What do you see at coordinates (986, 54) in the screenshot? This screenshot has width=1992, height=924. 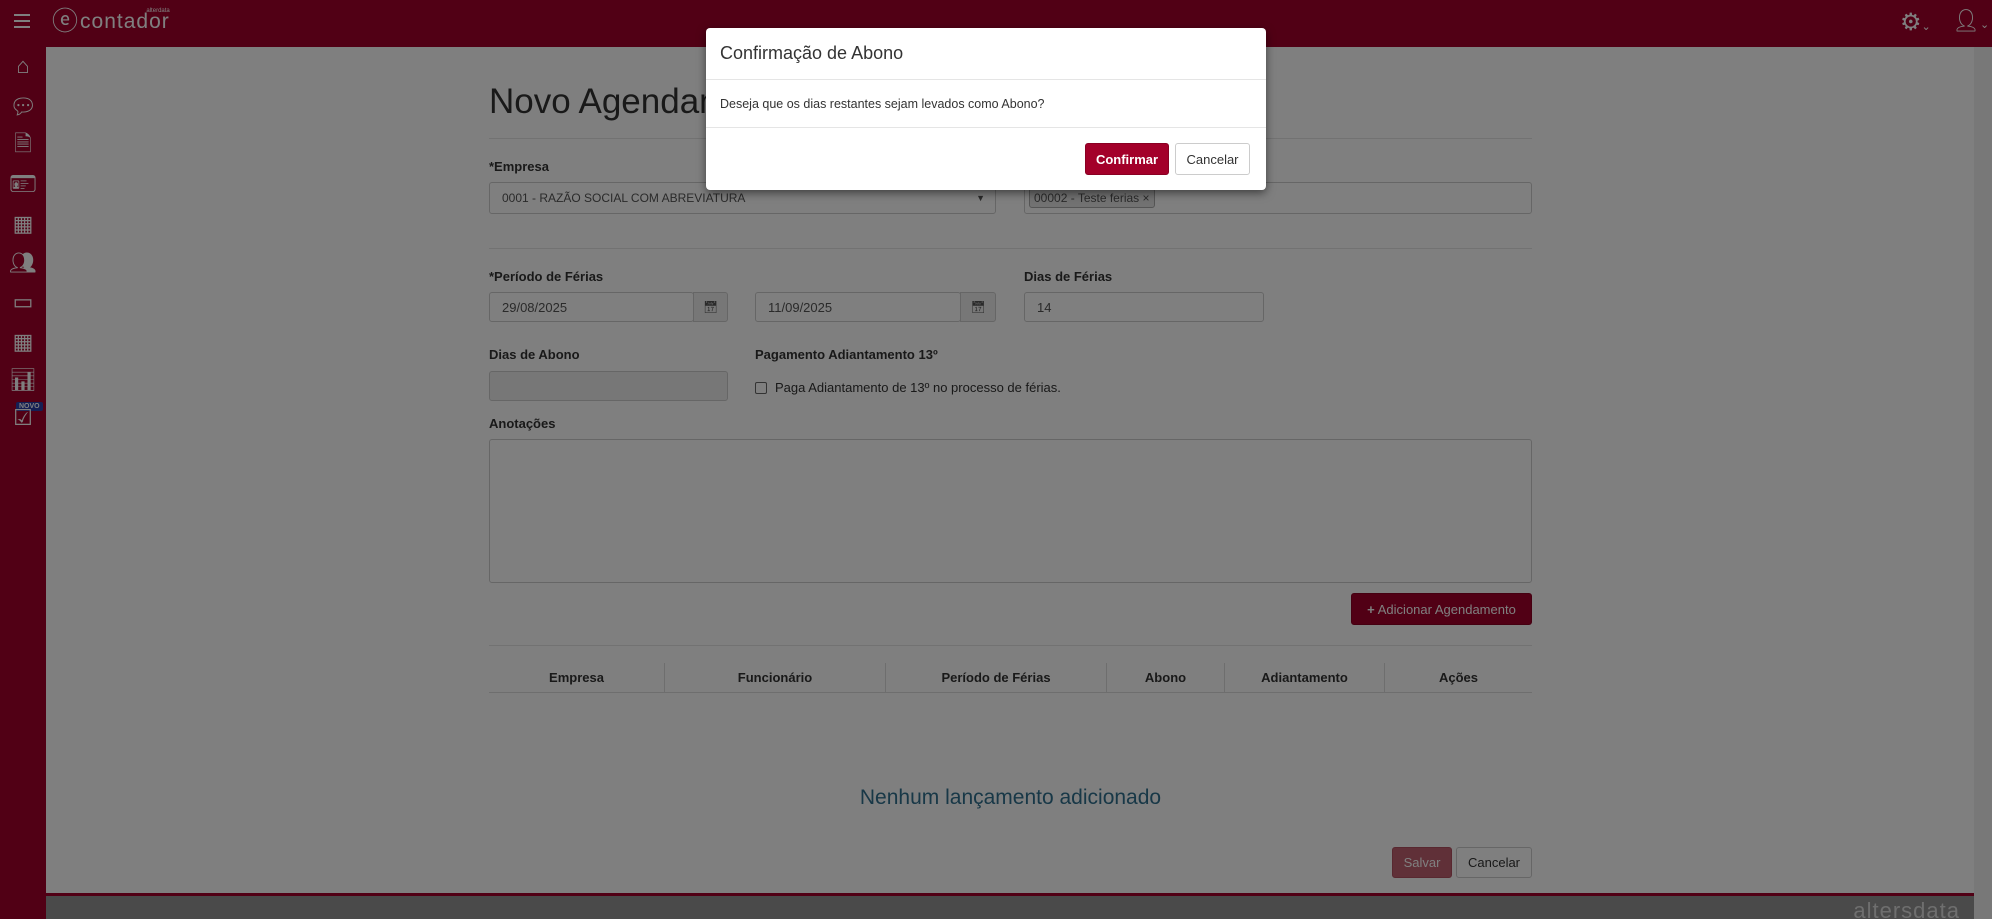 I see `dialog-title: Confirmação de Abono` at bounding box center [986, 54].